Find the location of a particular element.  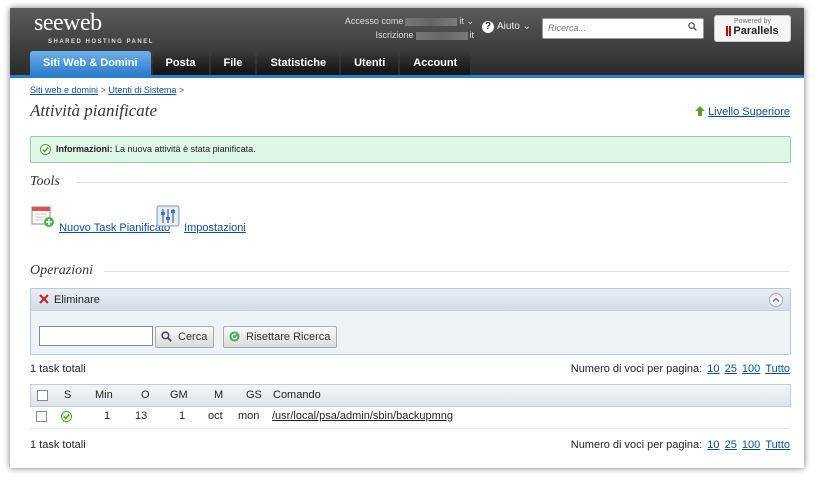

search-button-label: Cerca is located at coordinates (193, 337).